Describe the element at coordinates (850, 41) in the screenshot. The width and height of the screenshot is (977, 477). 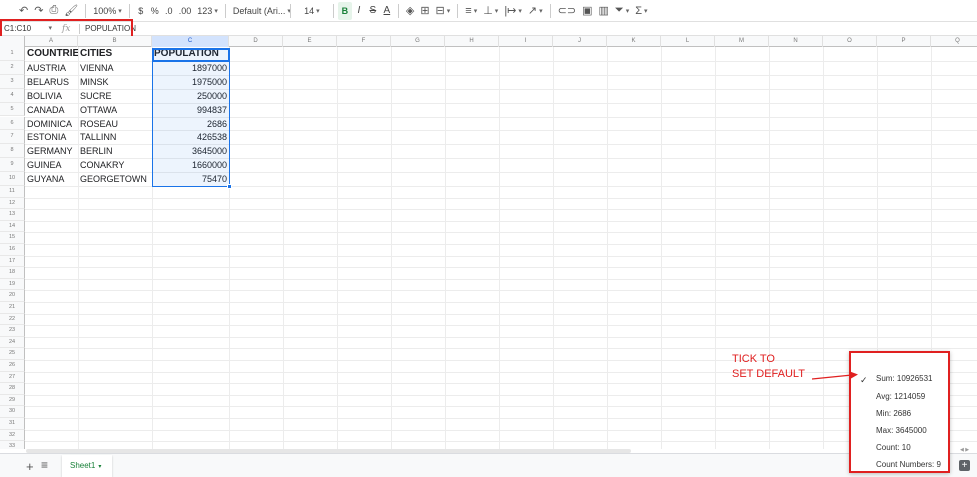
I see `column-header-o: O` at that location.